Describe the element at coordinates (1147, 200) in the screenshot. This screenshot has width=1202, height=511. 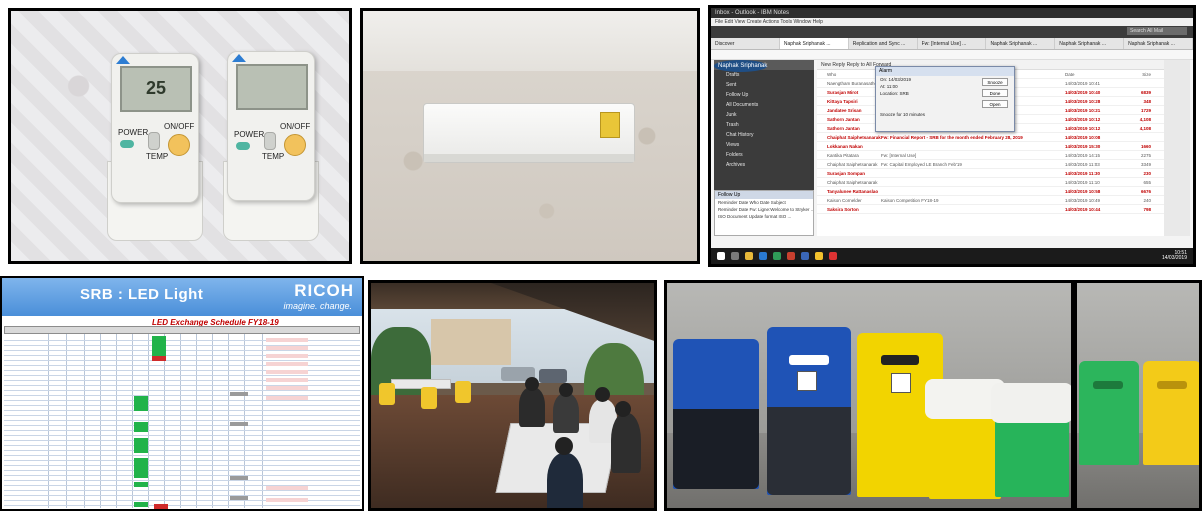
I see `message-size: 240` at that location.